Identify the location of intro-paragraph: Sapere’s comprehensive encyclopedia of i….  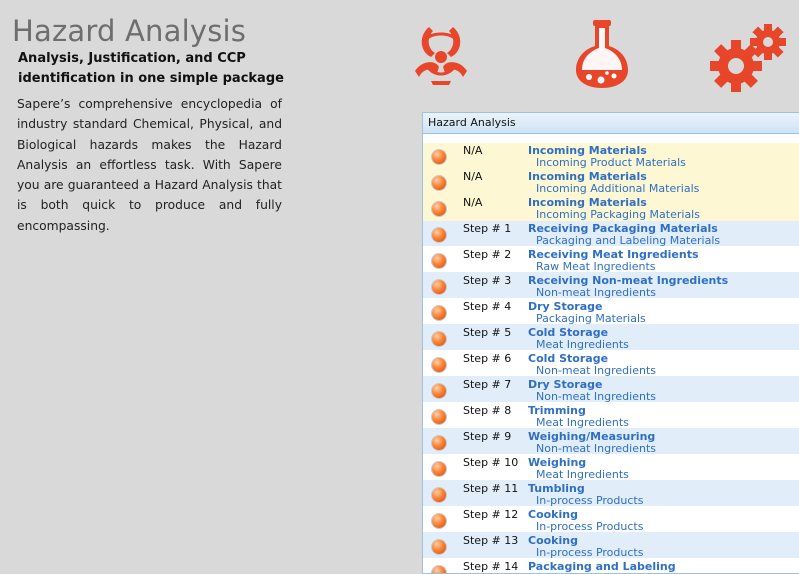
(149, 165).